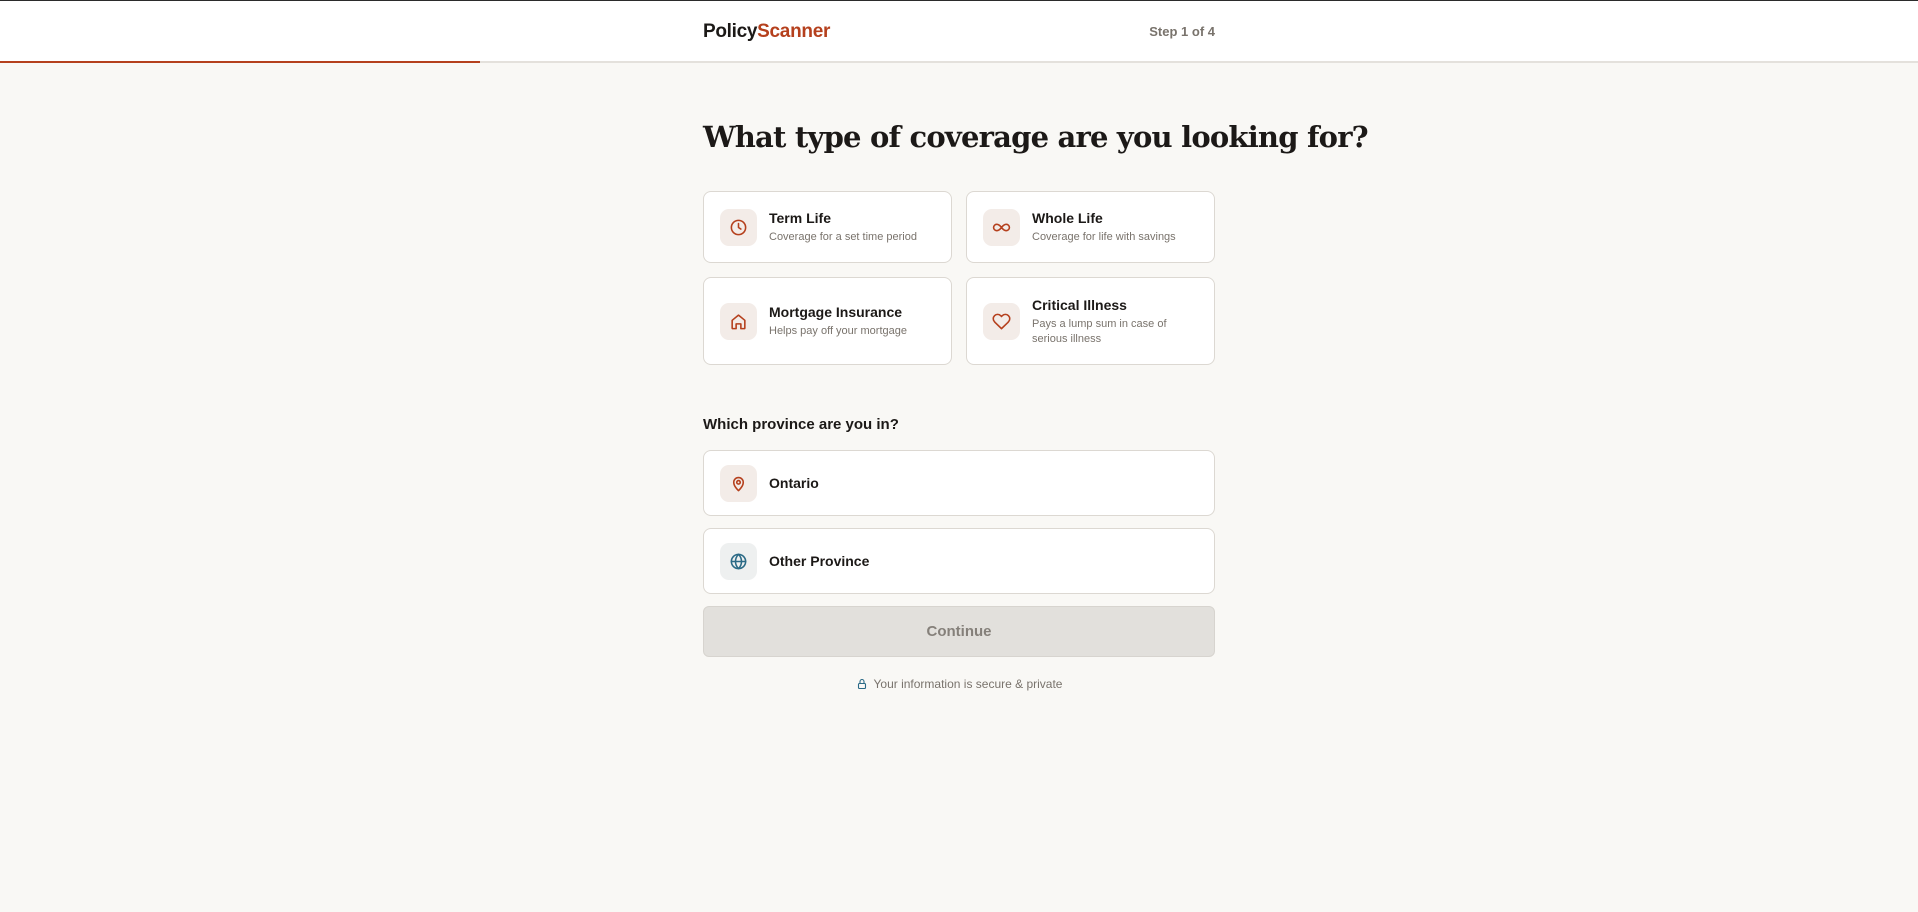 This screenshot has width=1918, height=912. I want to click on option-term-life: Term Life Coverage for a set time period, so click(827, 227).